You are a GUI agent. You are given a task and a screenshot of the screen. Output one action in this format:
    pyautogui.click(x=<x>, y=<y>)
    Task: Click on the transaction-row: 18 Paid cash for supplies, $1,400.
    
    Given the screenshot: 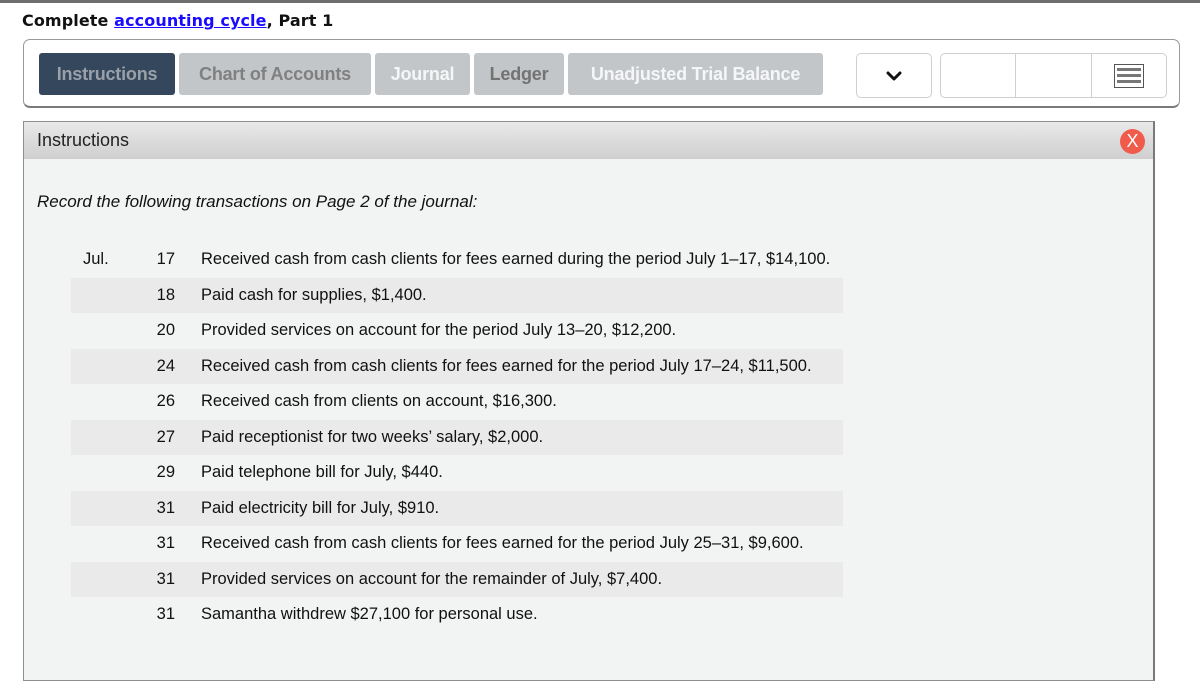 What is the action you would take?
    pyautogui.click(x=457, y=295)
    